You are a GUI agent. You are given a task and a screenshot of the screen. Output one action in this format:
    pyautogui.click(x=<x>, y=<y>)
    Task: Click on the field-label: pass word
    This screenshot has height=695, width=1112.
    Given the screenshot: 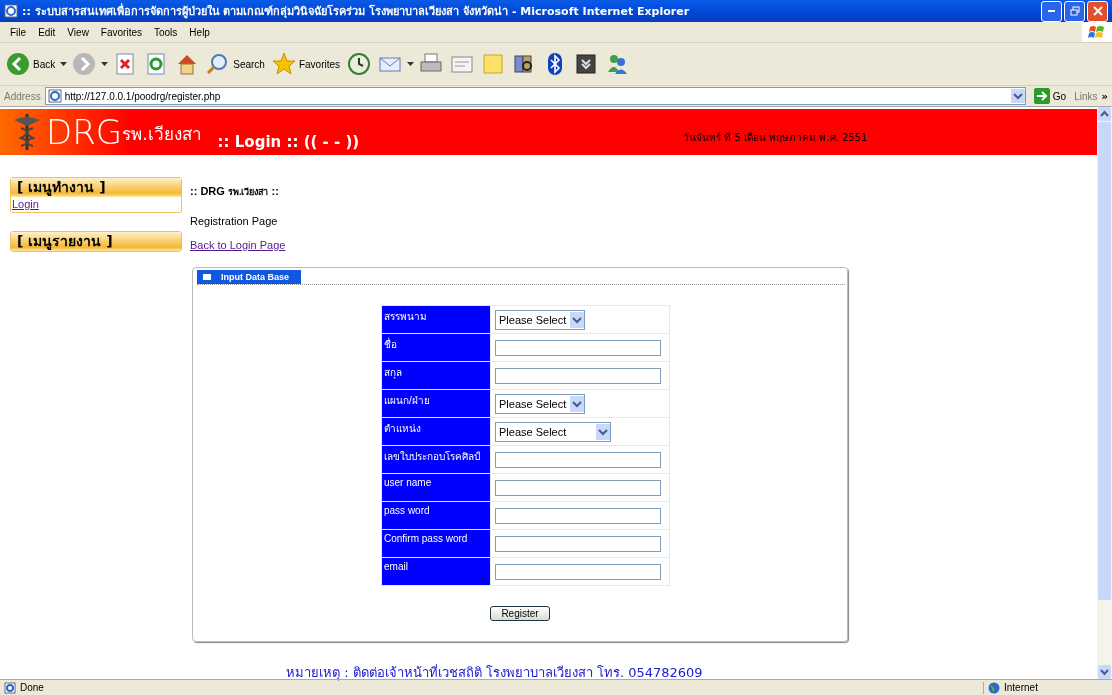 What is the action you would take?
    pyautogui.click(x=436, y=515)
    